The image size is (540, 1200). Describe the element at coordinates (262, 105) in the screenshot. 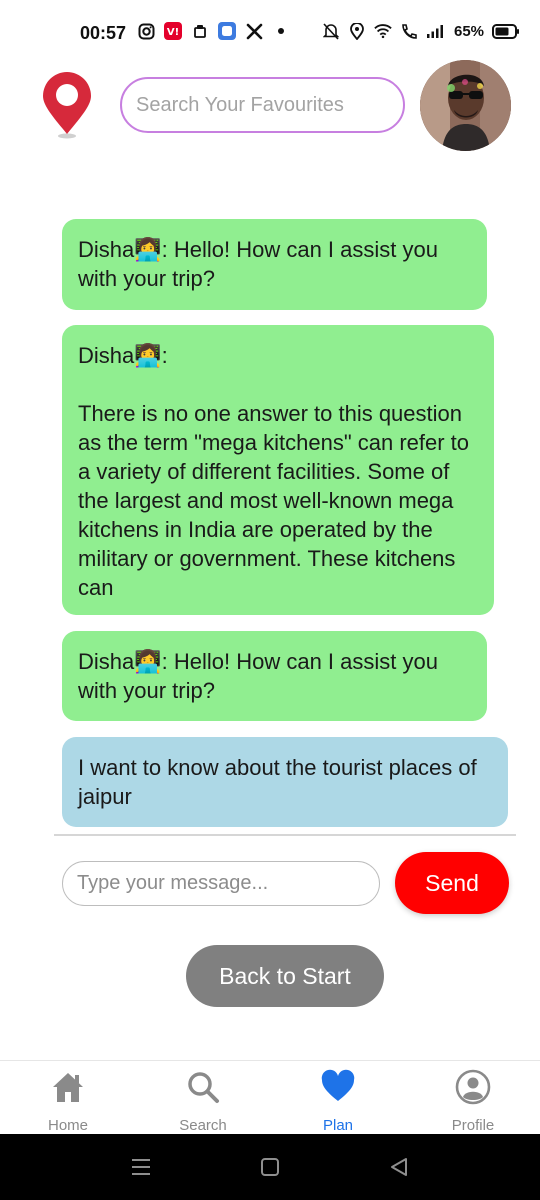

I see `search-favourites-input` at that location.